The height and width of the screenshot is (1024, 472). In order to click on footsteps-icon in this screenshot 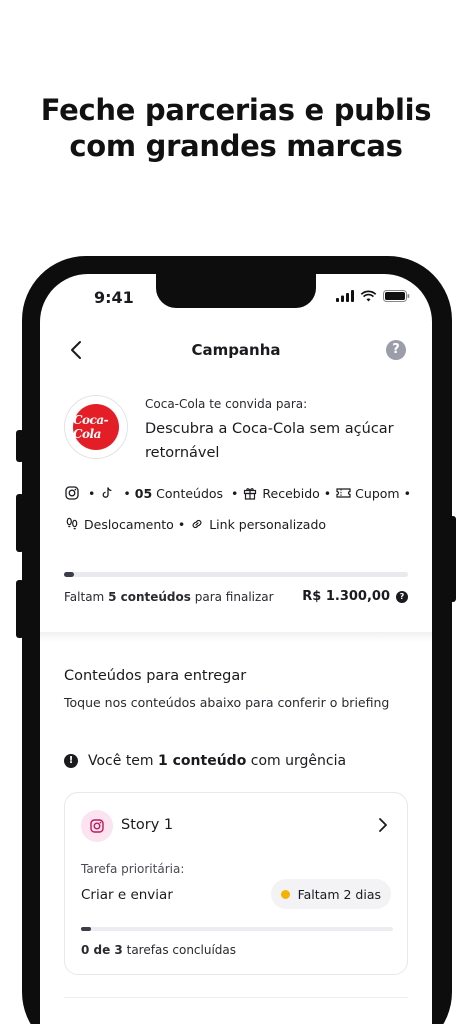, I will do `click(72, 524)`.